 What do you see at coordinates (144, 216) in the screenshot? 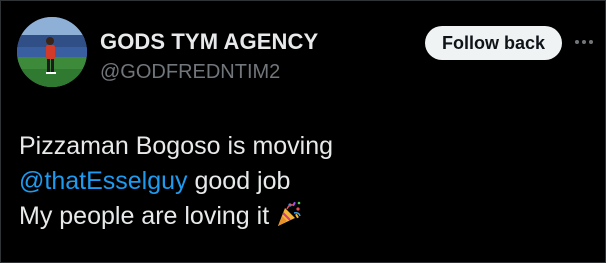
I see `tweet-line-text: My people are loving it` at bounding box center [144, 216].